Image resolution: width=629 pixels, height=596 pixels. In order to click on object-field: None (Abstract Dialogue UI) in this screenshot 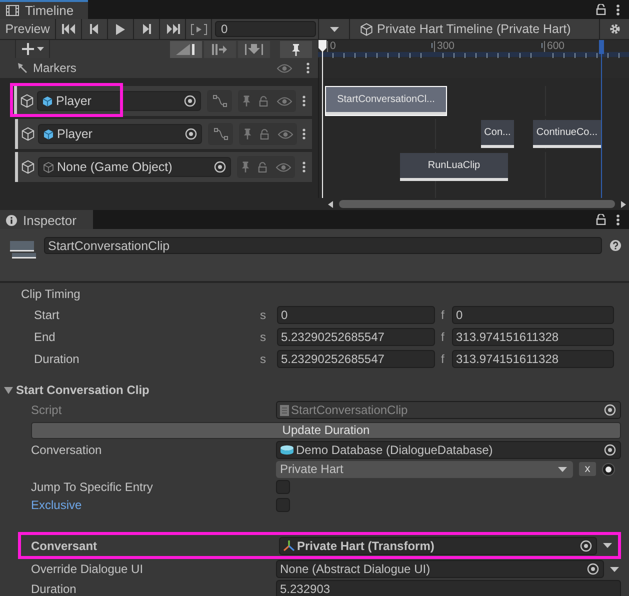, I will do `click(440, 569)`.